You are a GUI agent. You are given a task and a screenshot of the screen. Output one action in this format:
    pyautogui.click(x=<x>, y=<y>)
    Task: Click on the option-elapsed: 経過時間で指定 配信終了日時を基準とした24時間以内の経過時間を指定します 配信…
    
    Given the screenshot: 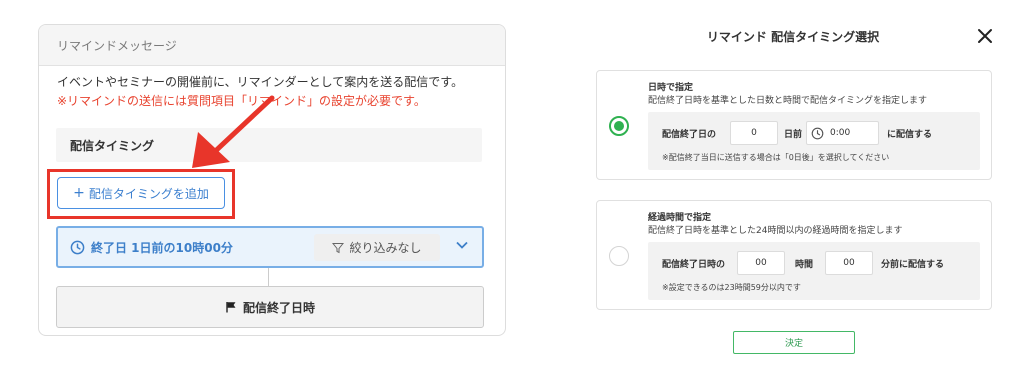 What is the action you would take?
    pyautogui.click(x=794, y=255)
    